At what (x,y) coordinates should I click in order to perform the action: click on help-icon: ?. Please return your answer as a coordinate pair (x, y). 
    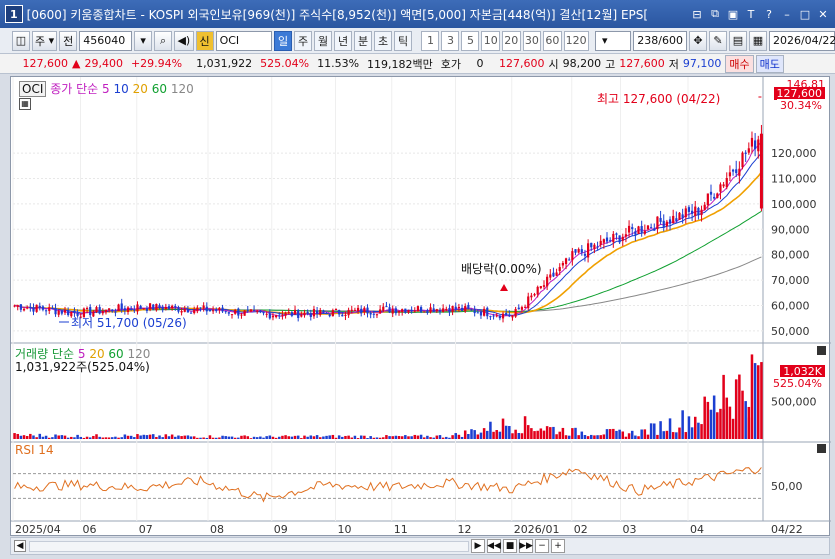
    Looking at the image, I should click on (769, 14).